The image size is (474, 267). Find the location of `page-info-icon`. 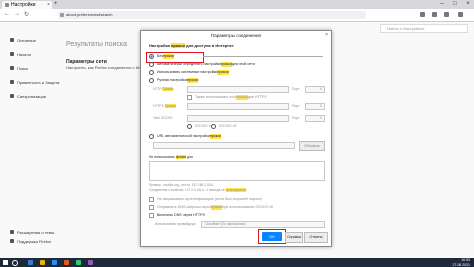

page-info-icon is located at coordinates (62, 15).